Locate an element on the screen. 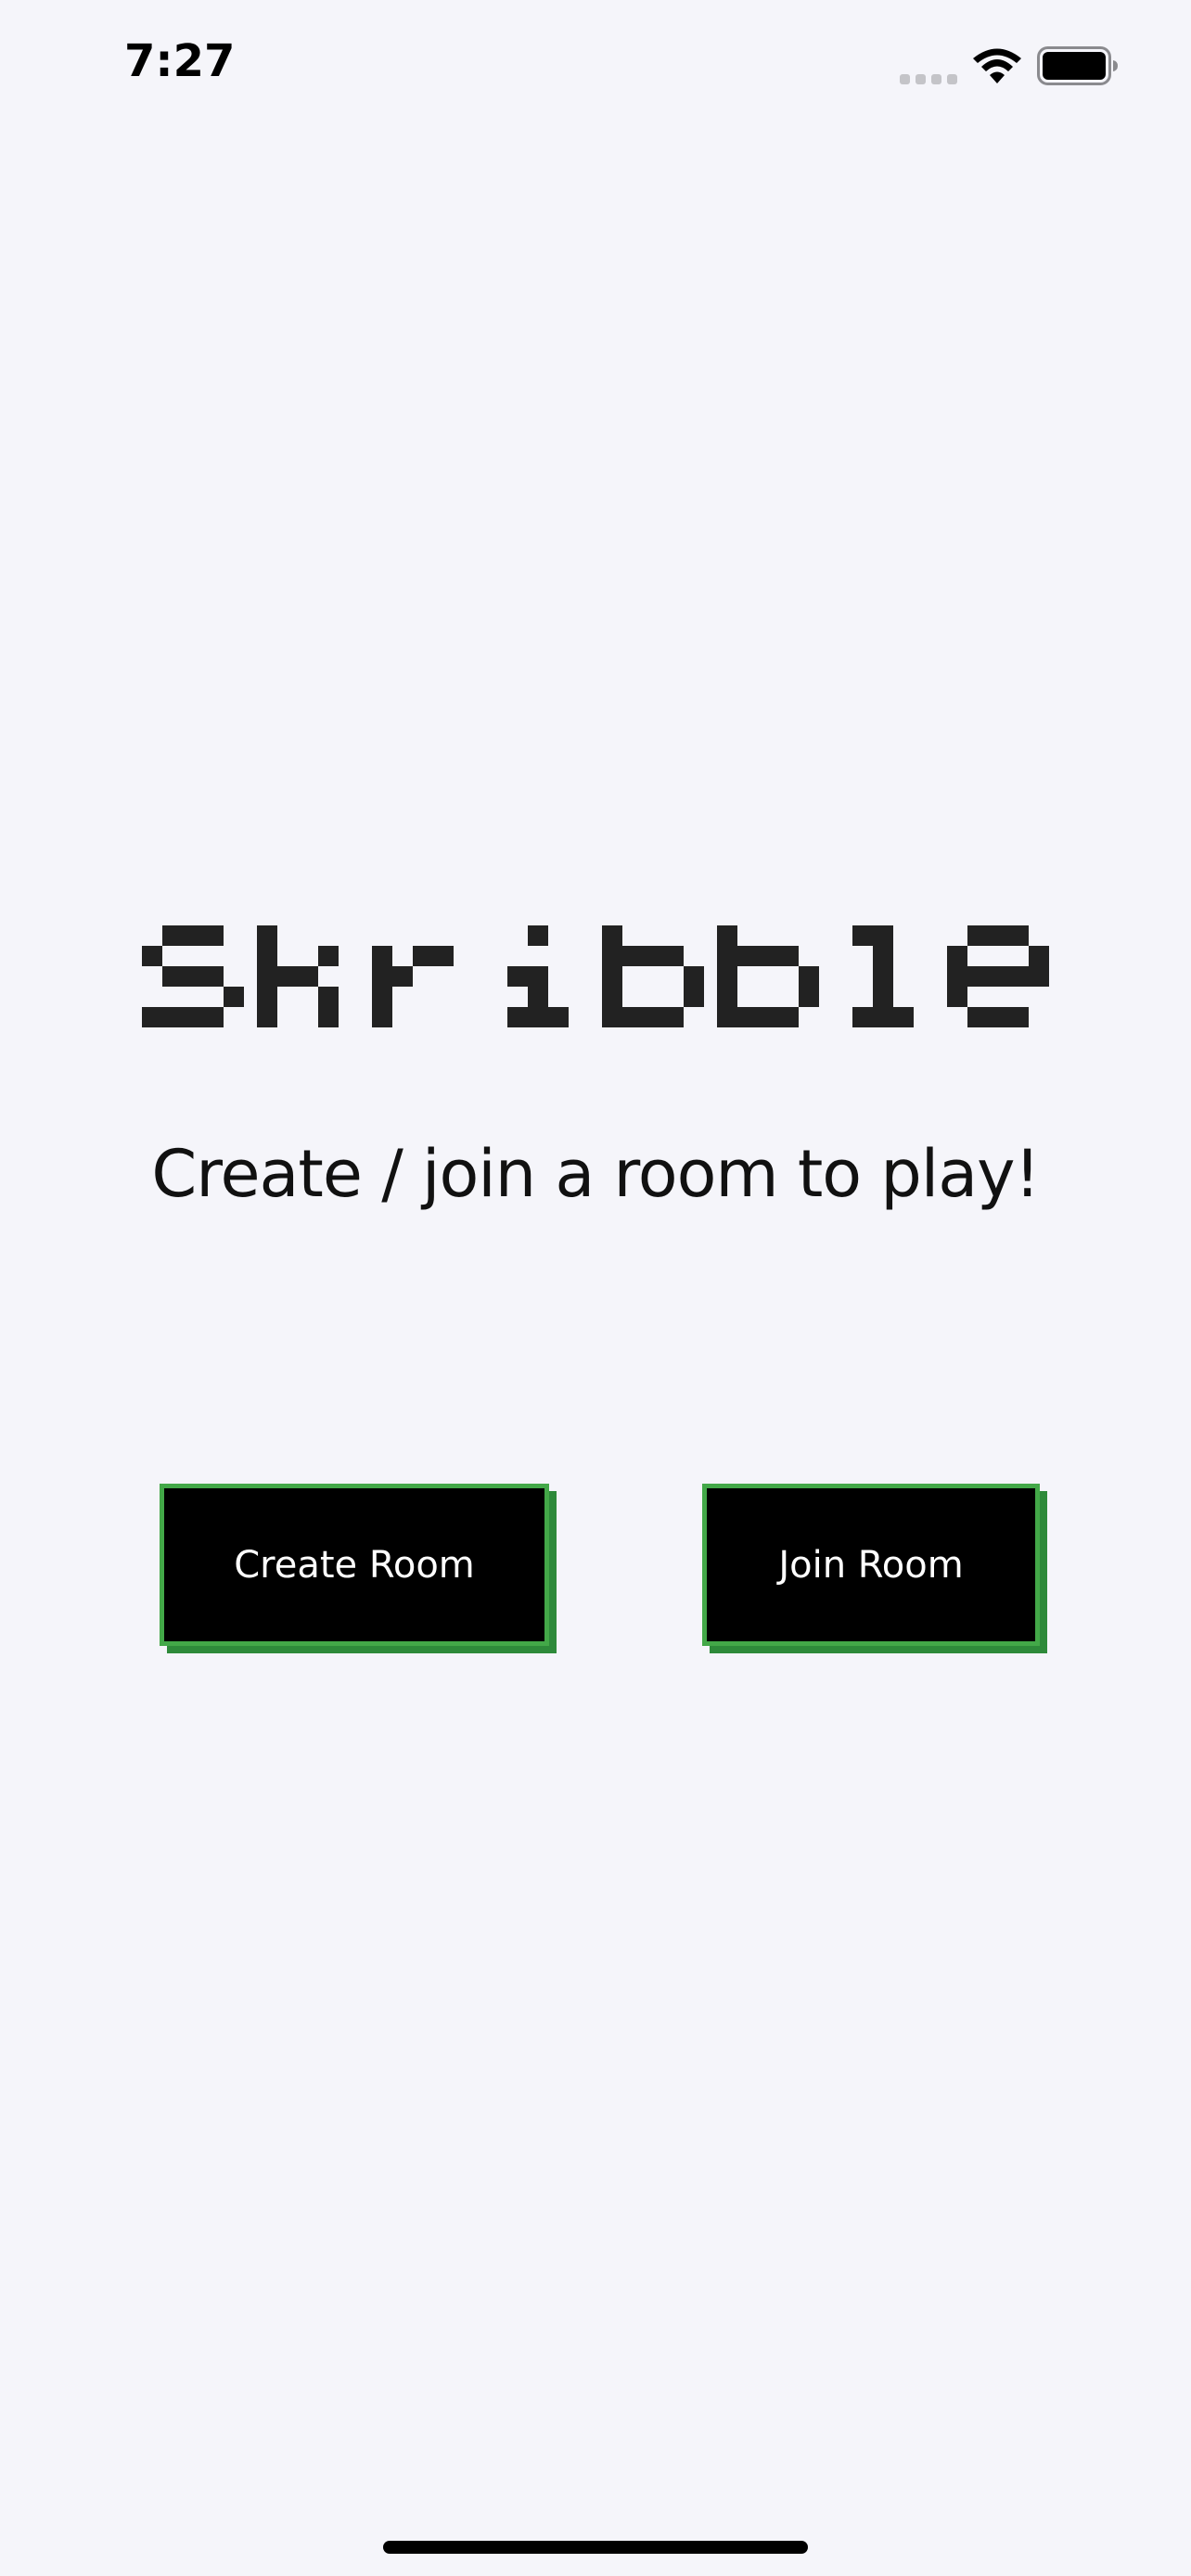 This screenshot has width=1191, height=2576. create-room-button: Create Room is located at coordinates (354, 1565).